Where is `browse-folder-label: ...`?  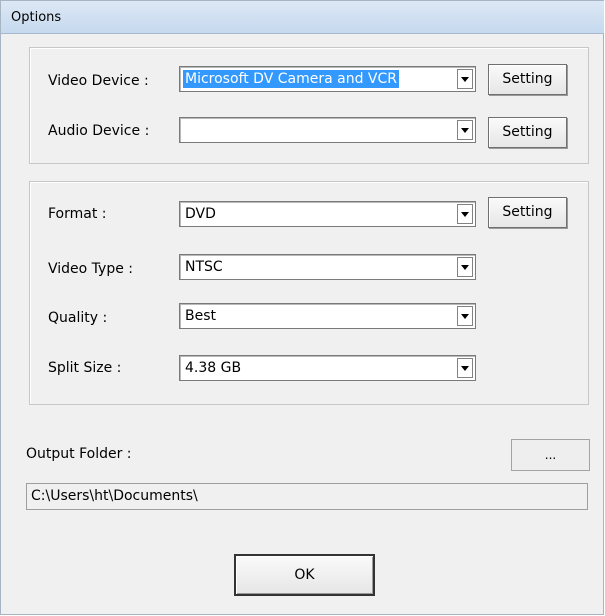
browse-folder-label: ... is located at coordinates (550, 455).